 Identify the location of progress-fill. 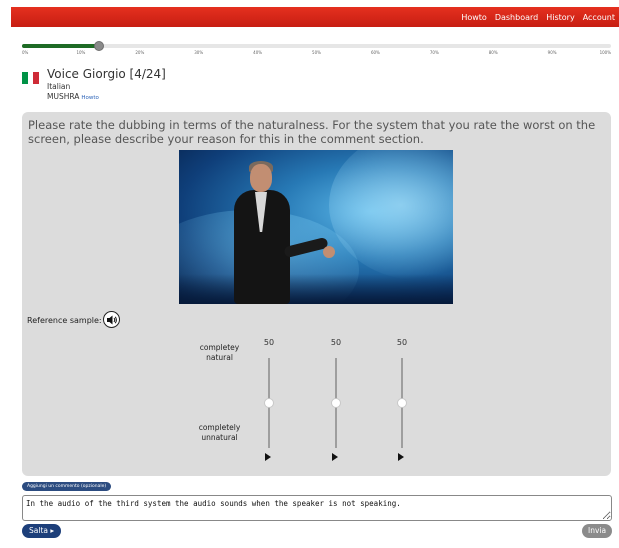
(60, 46).